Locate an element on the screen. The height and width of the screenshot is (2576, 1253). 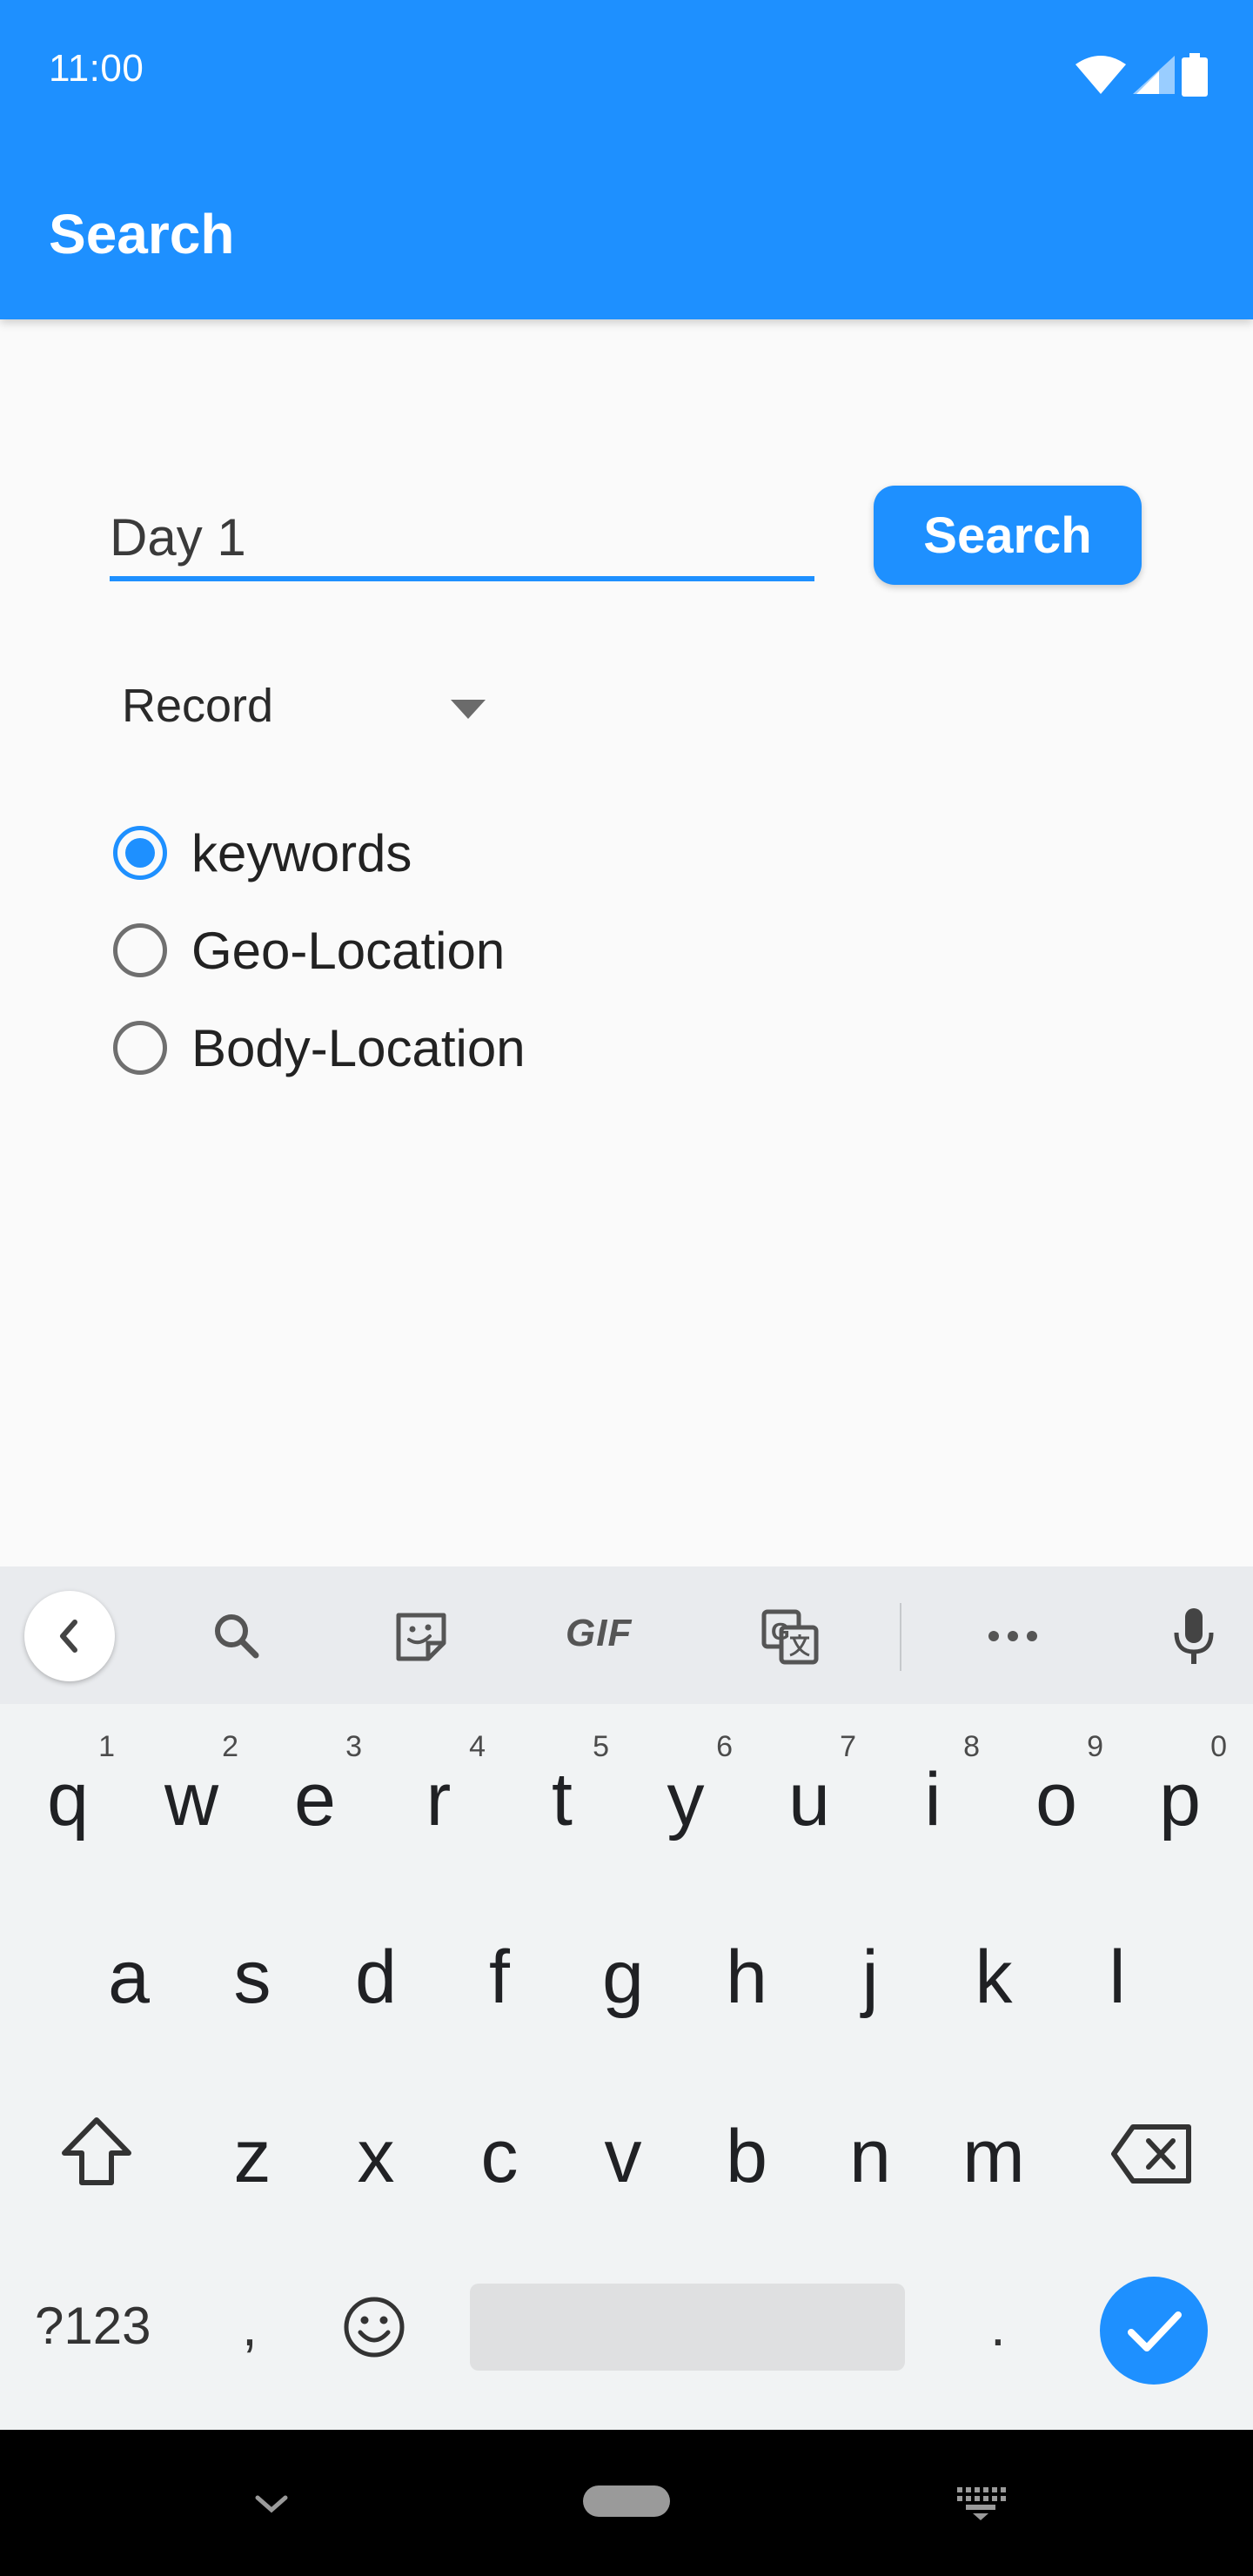
key-i: i8 is located at coordinates (933, 1796).